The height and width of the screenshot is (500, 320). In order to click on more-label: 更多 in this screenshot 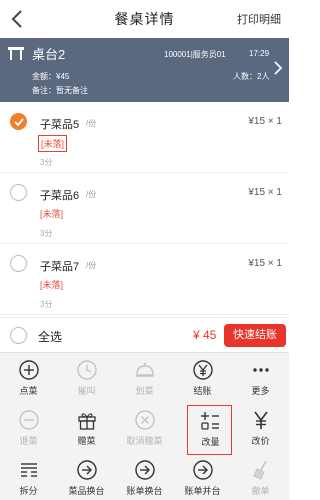, I will do `click(260, 391)`.